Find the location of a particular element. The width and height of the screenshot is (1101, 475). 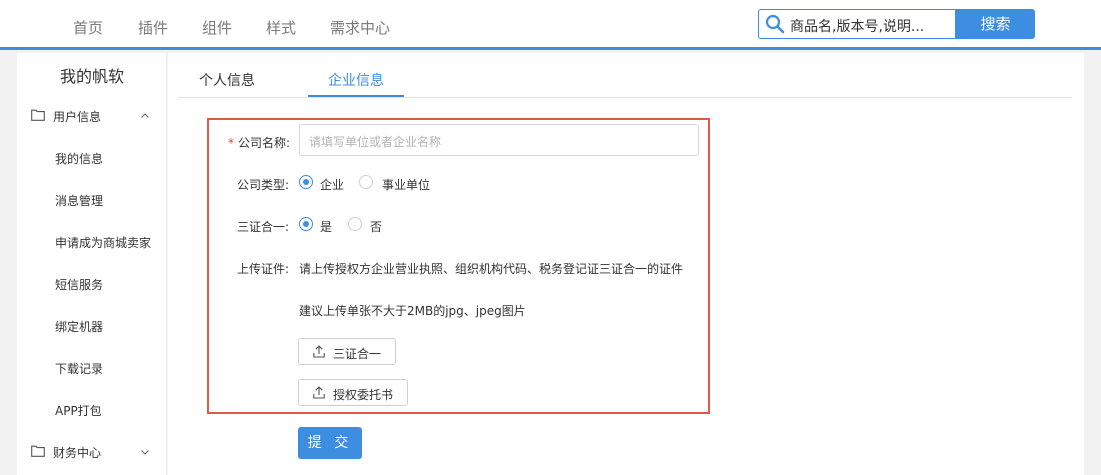

company-name-label: * 公司名称: is located at coordinates (259, 143).